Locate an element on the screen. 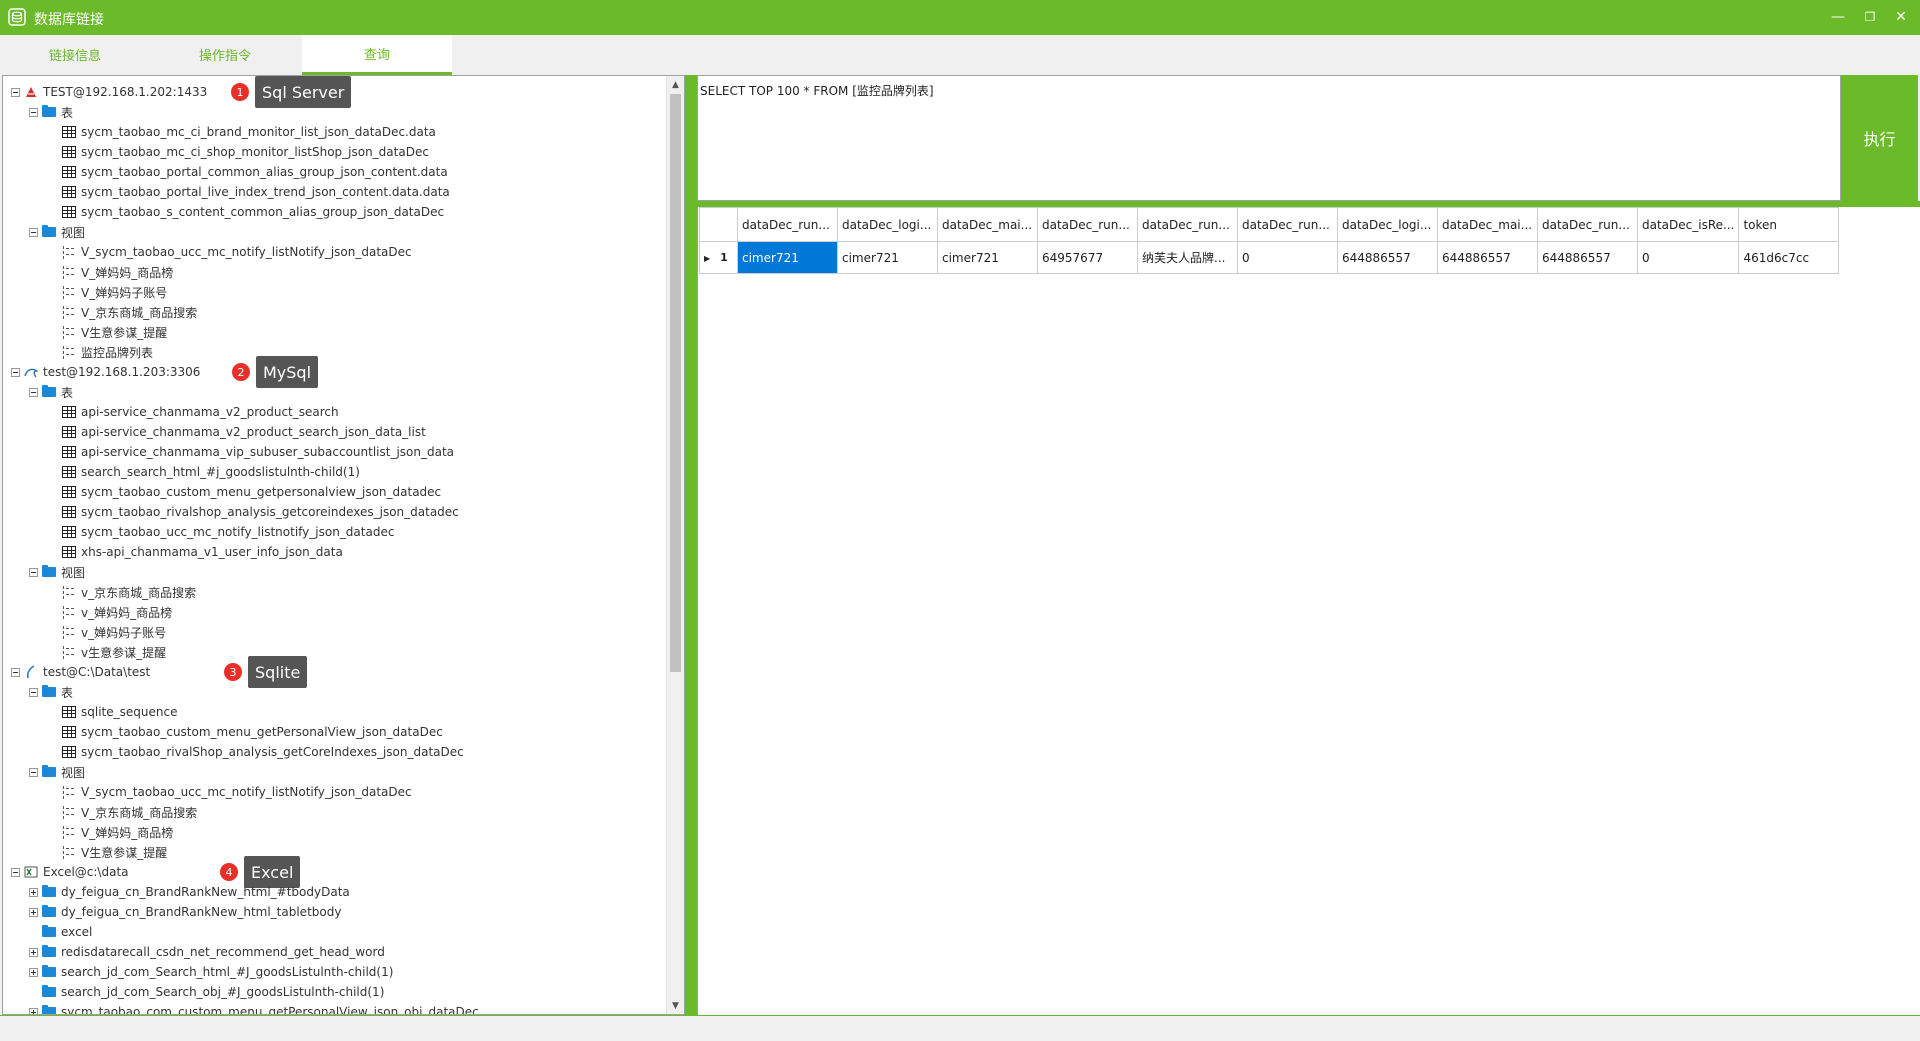 Image resolution: width=1920 pixels, height=1041 pixels. row-header: ▶ 1 is located at coordinates (718, 257).